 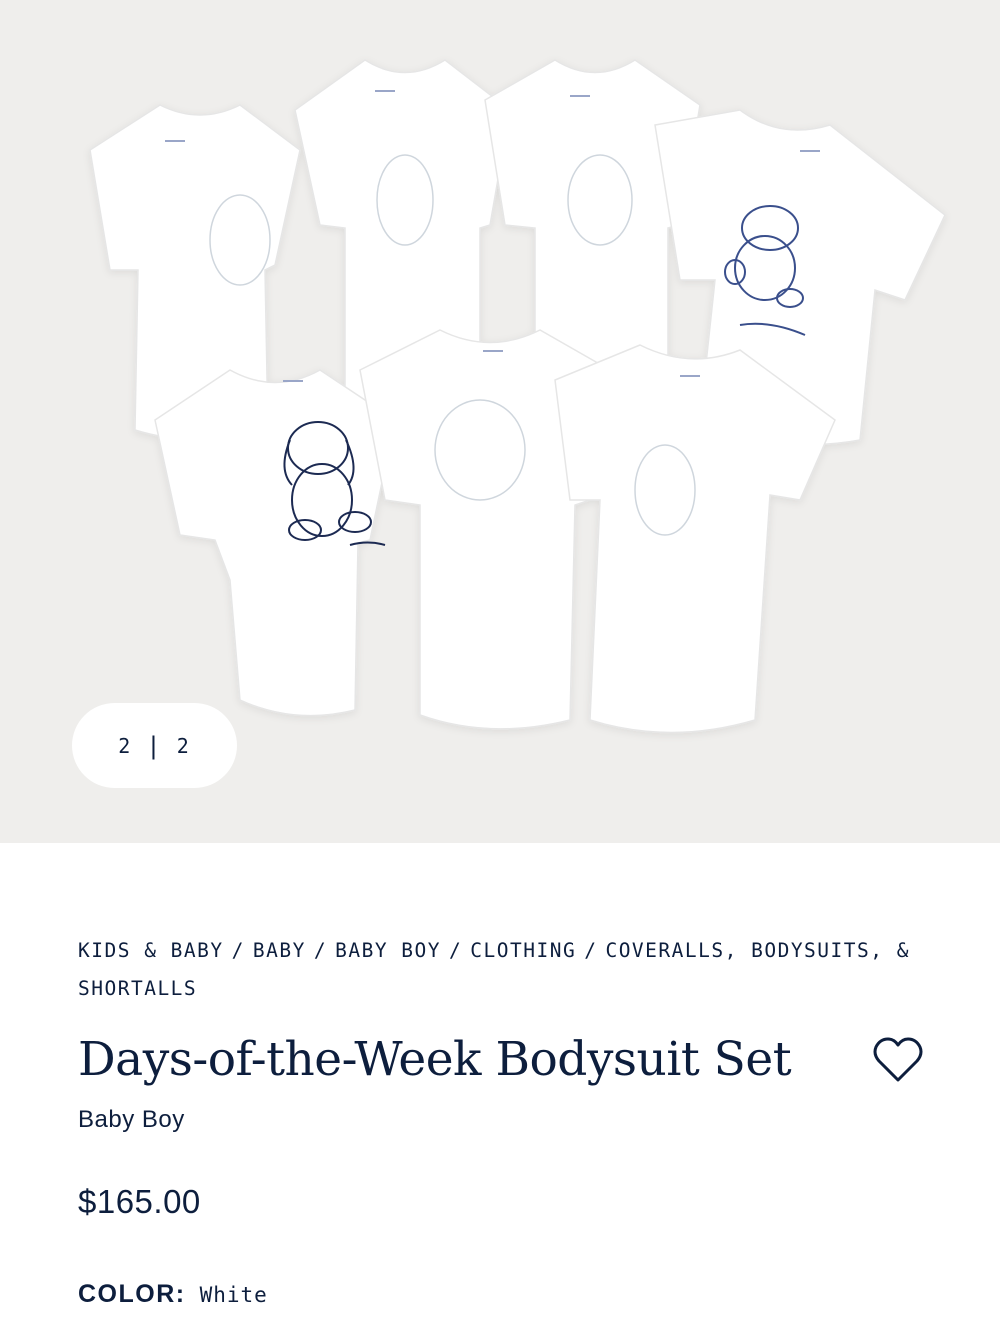 What do you see at coordinates (131, 1119) in the screenshot?
I see `product-subtitle: Baby Boy` at bounding box center [131, 1119].